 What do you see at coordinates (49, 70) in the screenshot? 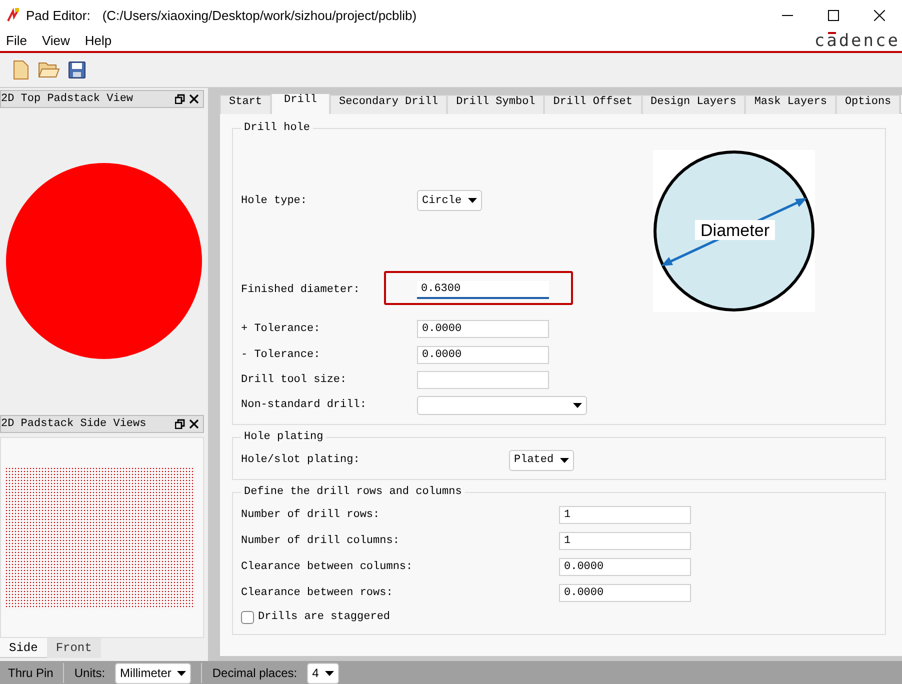
I see `folder-icon` at bounding box center [49, 70].